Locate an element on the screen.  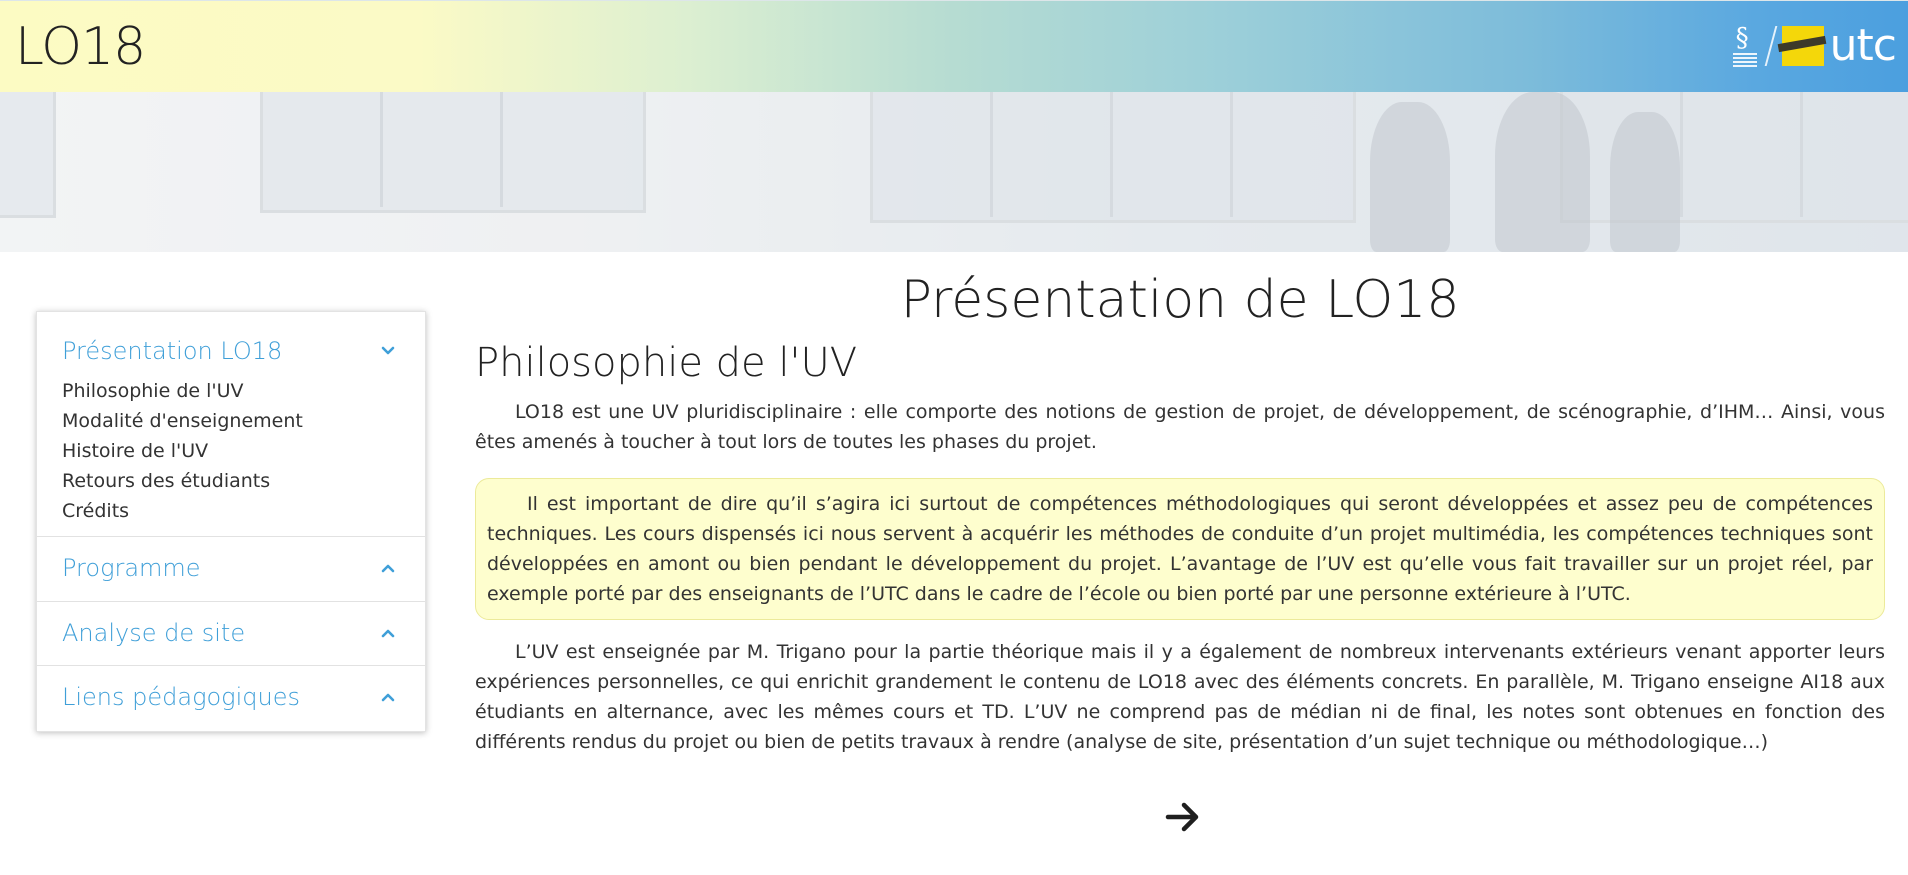
accordion-label: Analyse de site is located at coordinates (153, 633).